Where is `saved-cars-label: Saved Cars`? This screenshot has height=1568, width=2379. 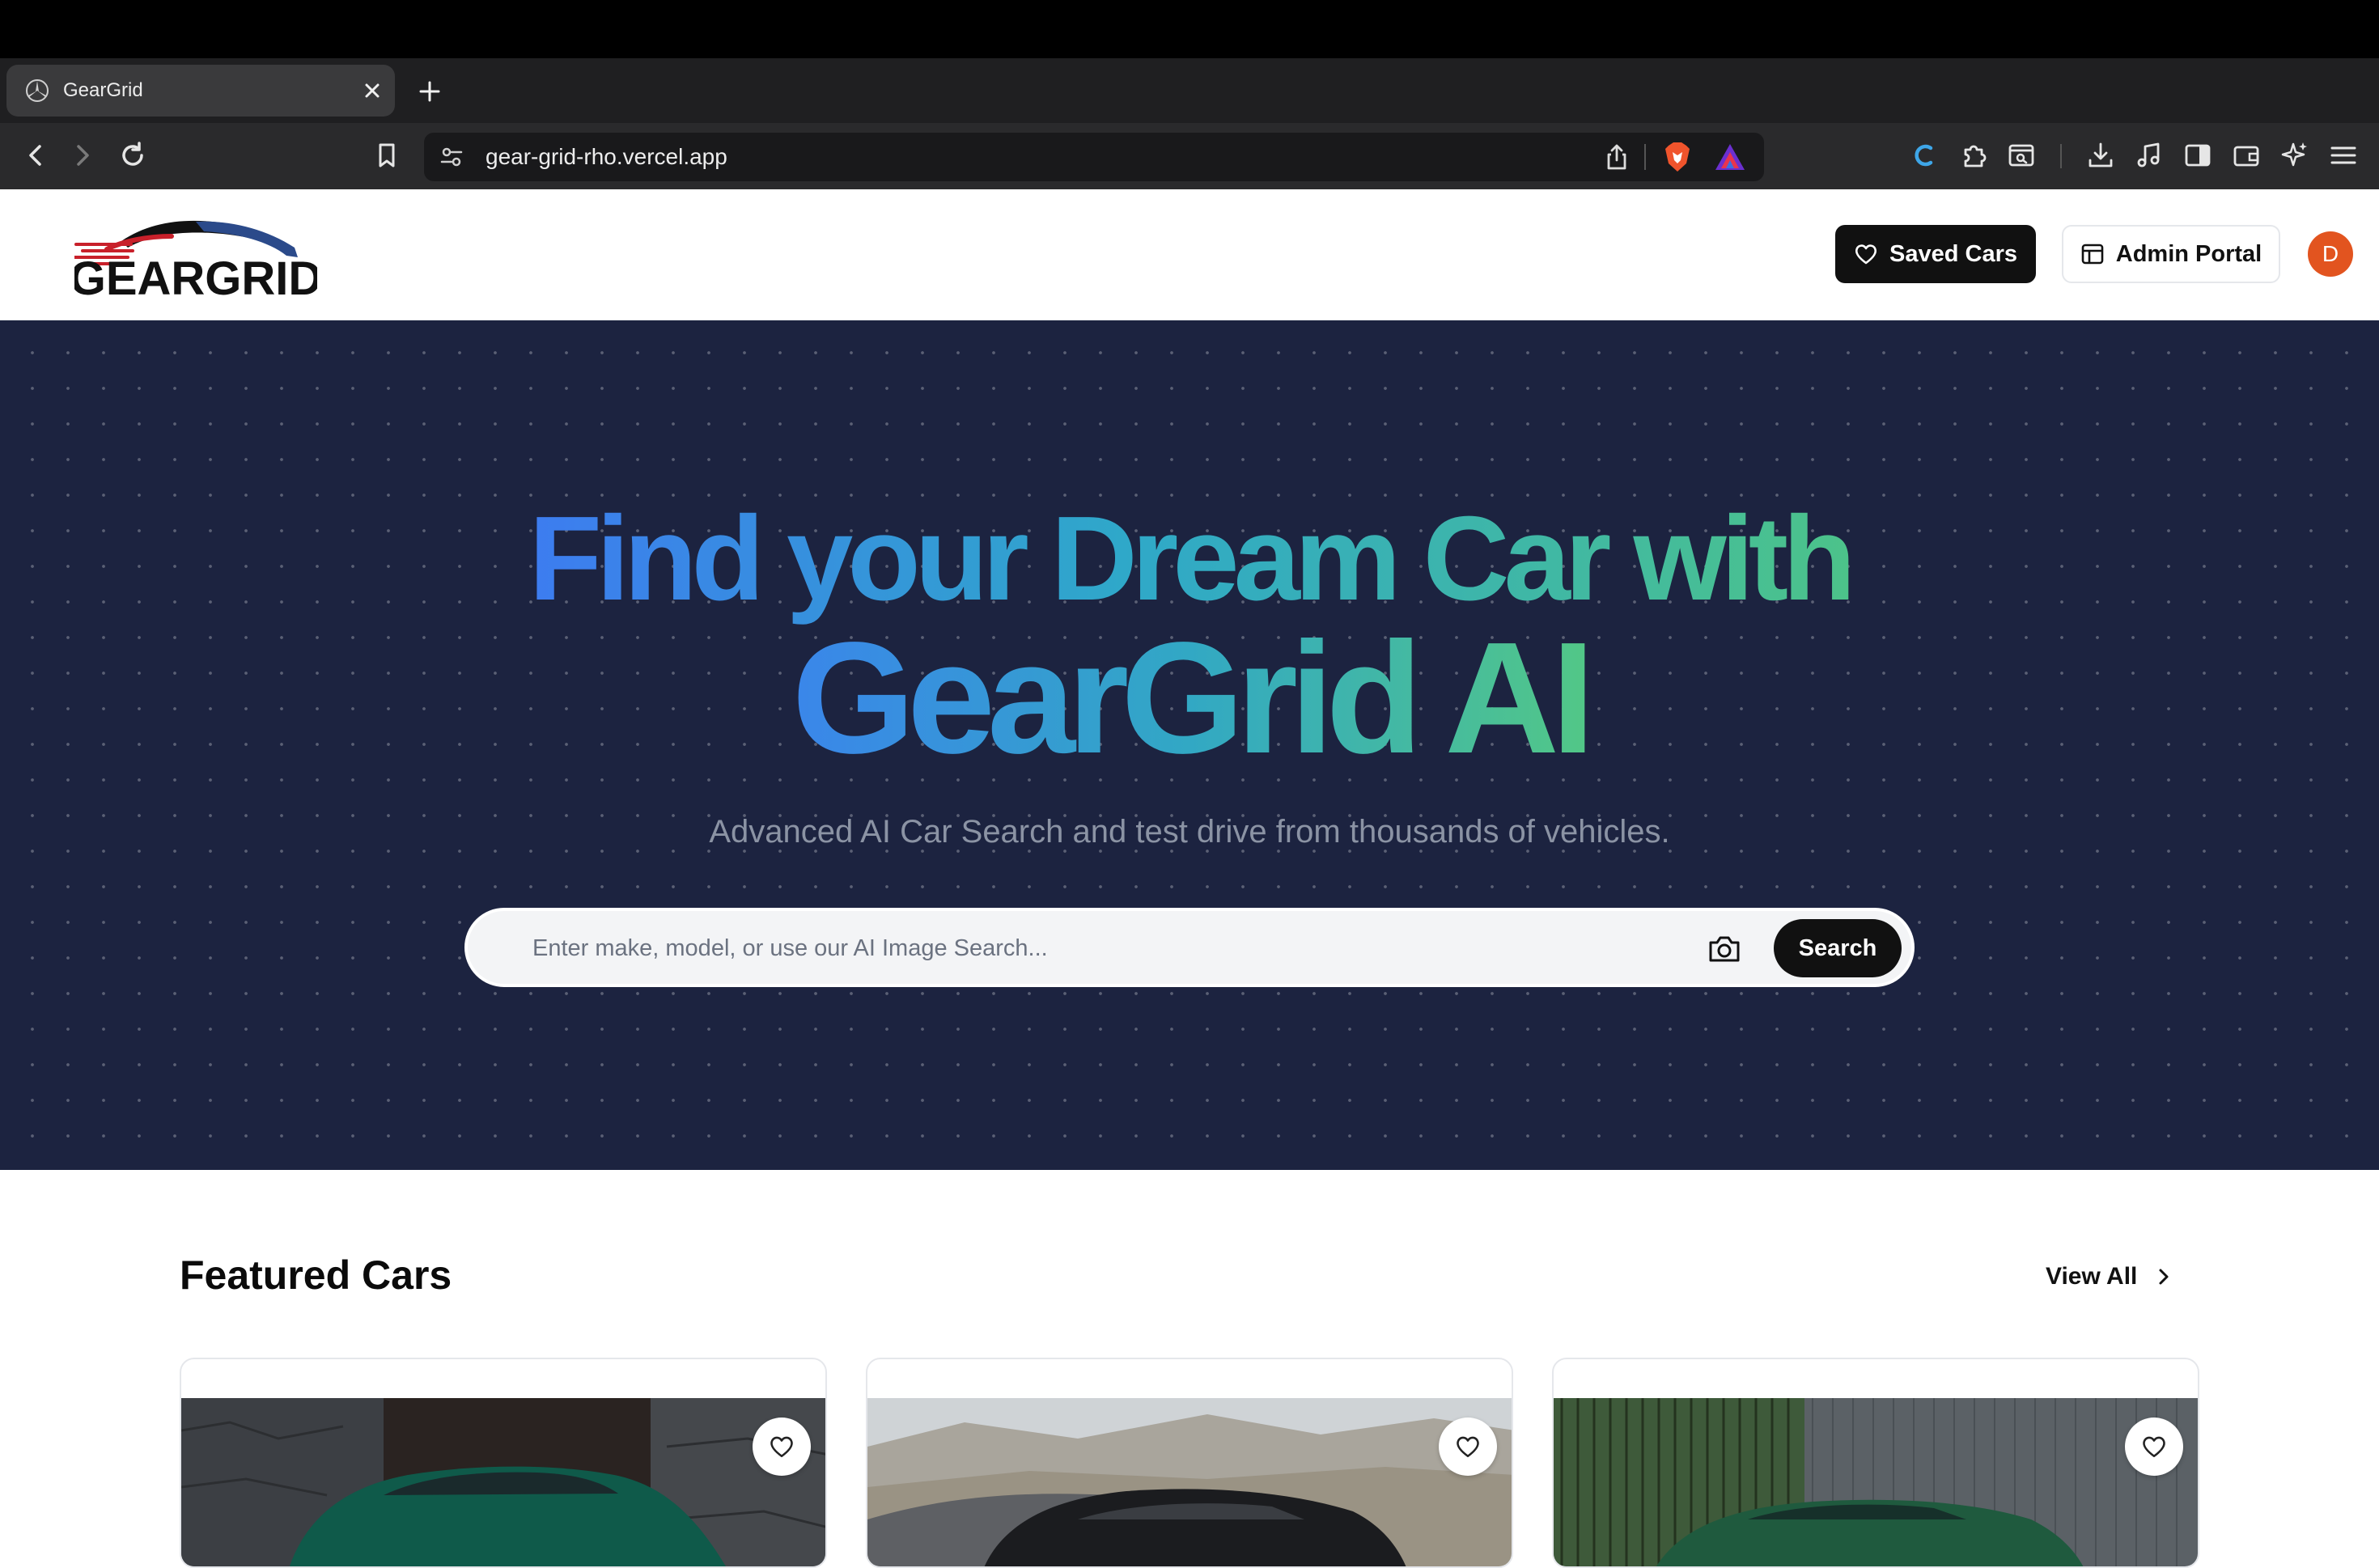
saved-cars-label: Saved Cars is located at coordinates (1953, 254).